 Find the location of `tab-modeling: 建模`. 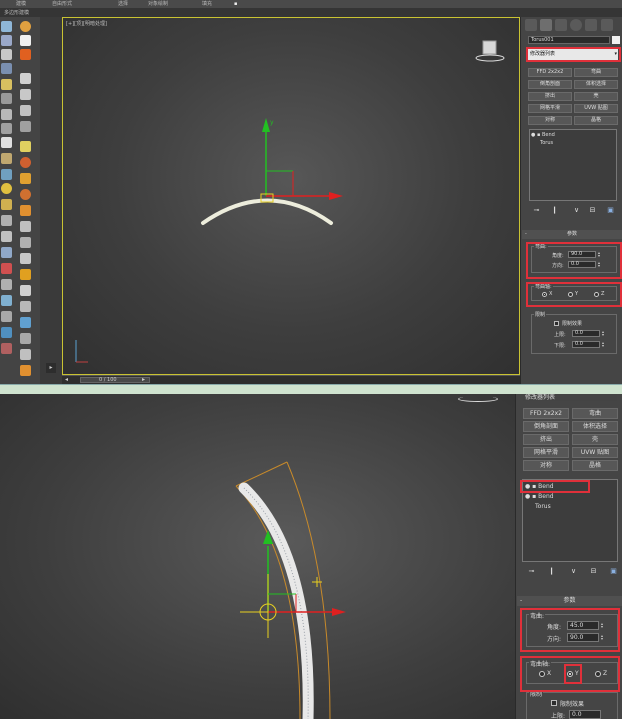

tab-modeling: 建模 is located at coordinates (21, 4).